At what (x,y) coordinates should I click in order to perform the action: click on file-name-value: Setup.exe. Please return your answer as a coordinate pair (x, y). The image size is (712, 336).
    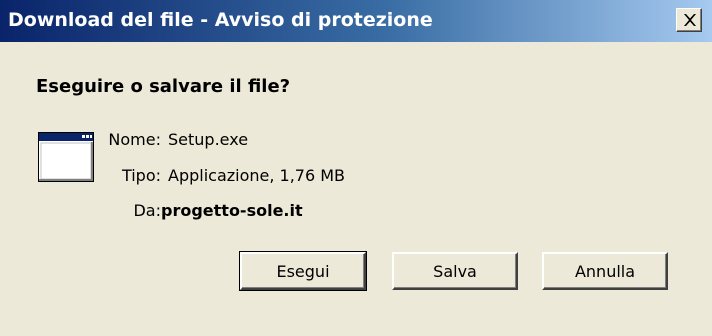
    Looking at the image, I should click on (208, 139).